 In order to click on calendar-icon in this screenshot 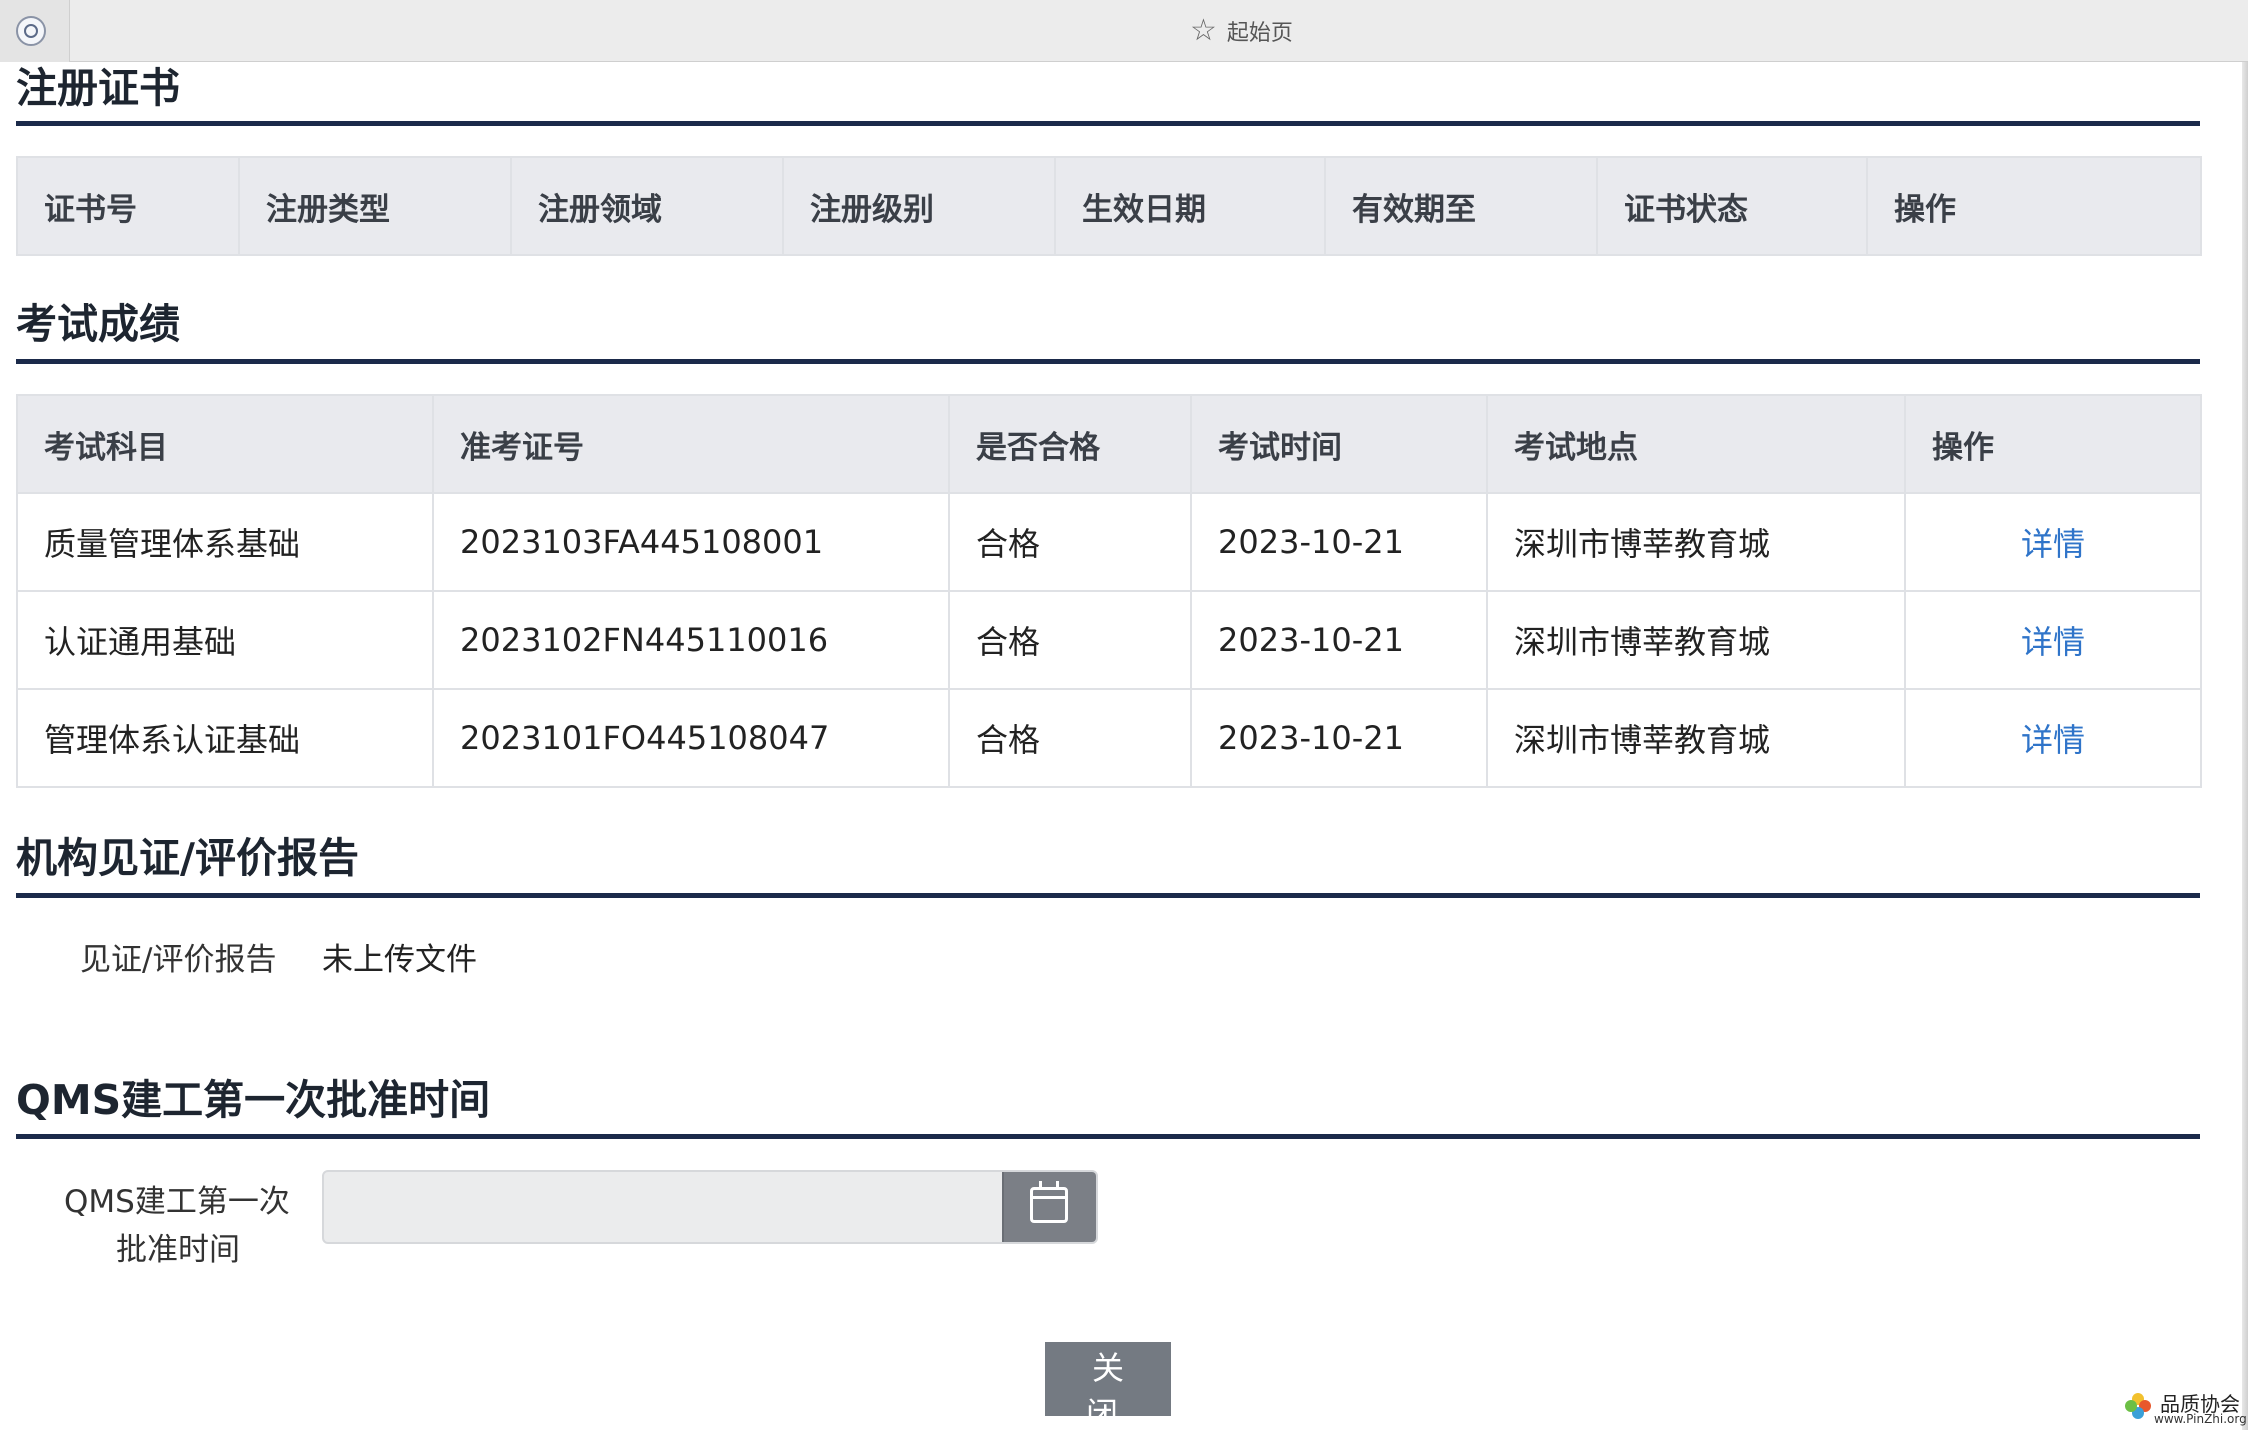, I will do `click(1049, 1202)`.